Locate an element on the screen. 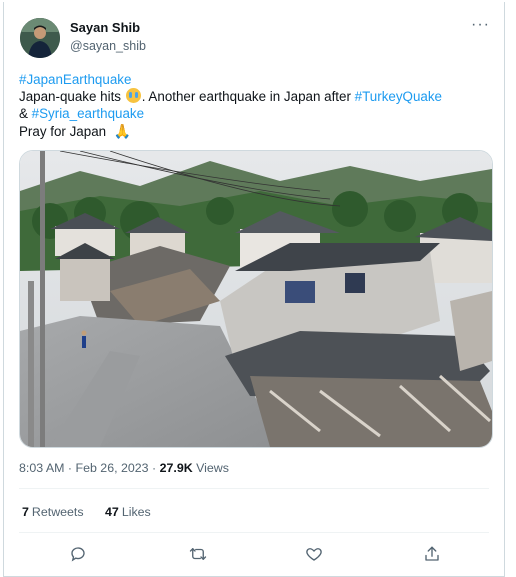 The image size is (516, 577). likes-stat: 47 Likes is located at coordinates (128, 512).